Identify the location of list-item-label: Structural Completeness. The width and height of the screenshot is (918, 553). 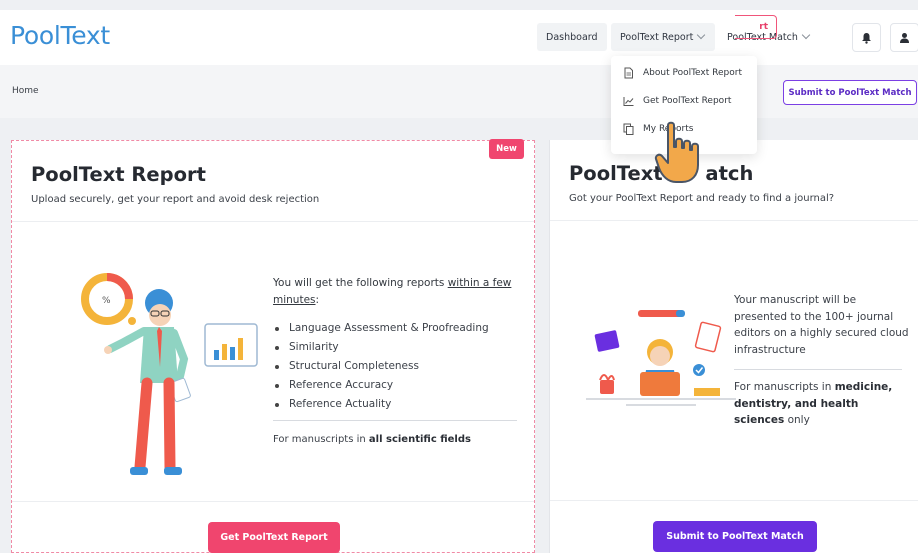
(354, 366).